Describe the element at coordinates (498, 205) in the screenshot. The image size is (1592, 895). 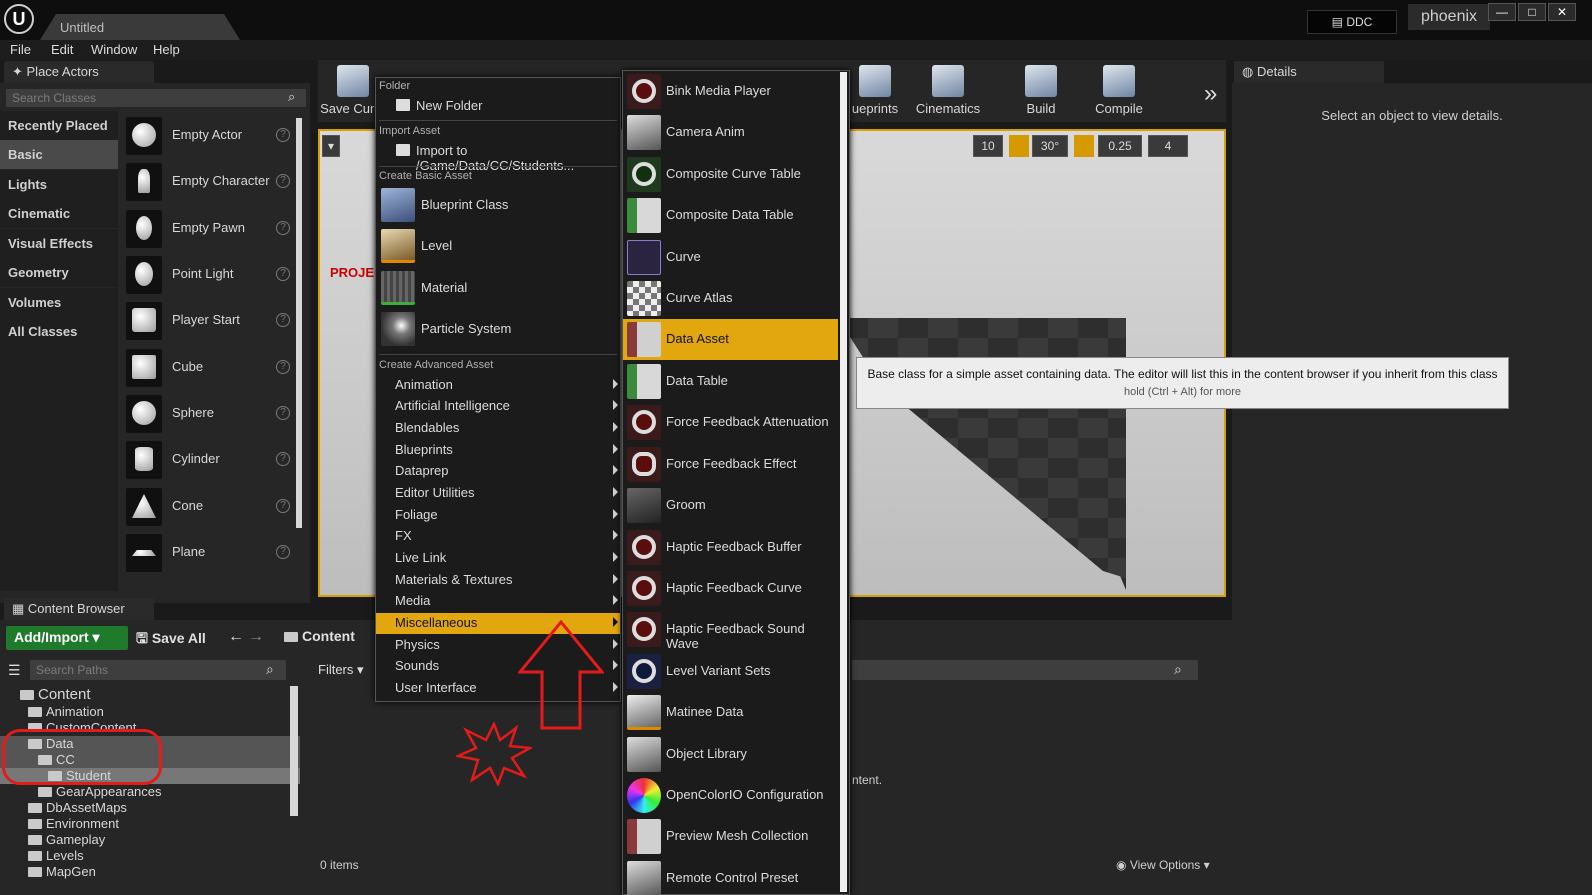
I see `menu-blueprint-class: Blueprint Class` at that location.